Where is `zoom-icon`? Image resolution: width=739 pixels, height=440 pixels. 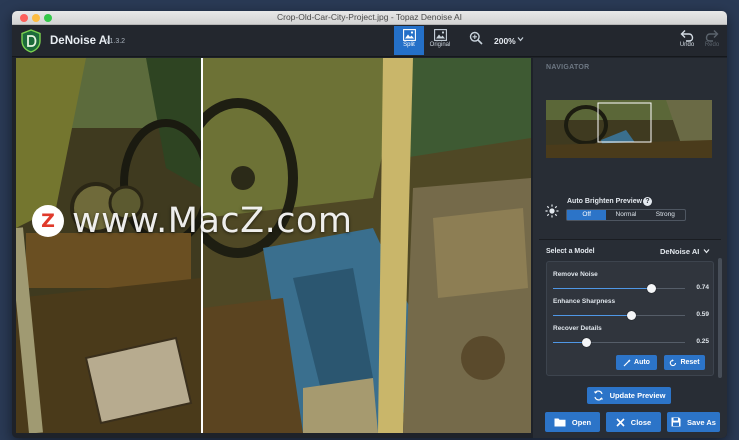
zoom-icon is located at coordinates (476, 38).